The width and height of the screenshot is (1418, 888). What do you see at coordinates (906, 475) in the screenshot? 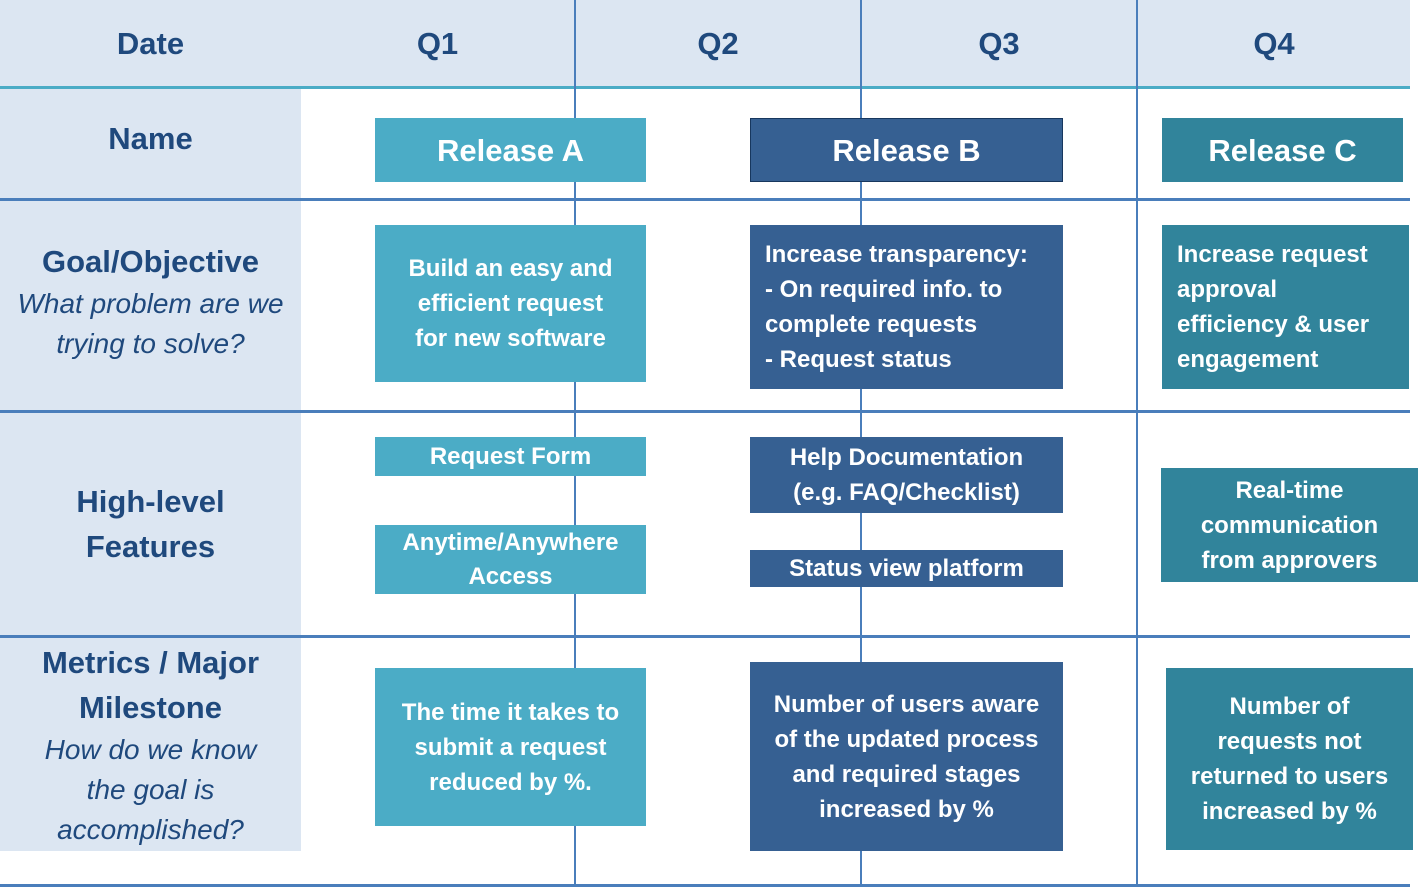
I see `release-b-feature-help-docs: Help Documentation (e.g. FAQ/Checklist)` at bounding box center [906, 475].